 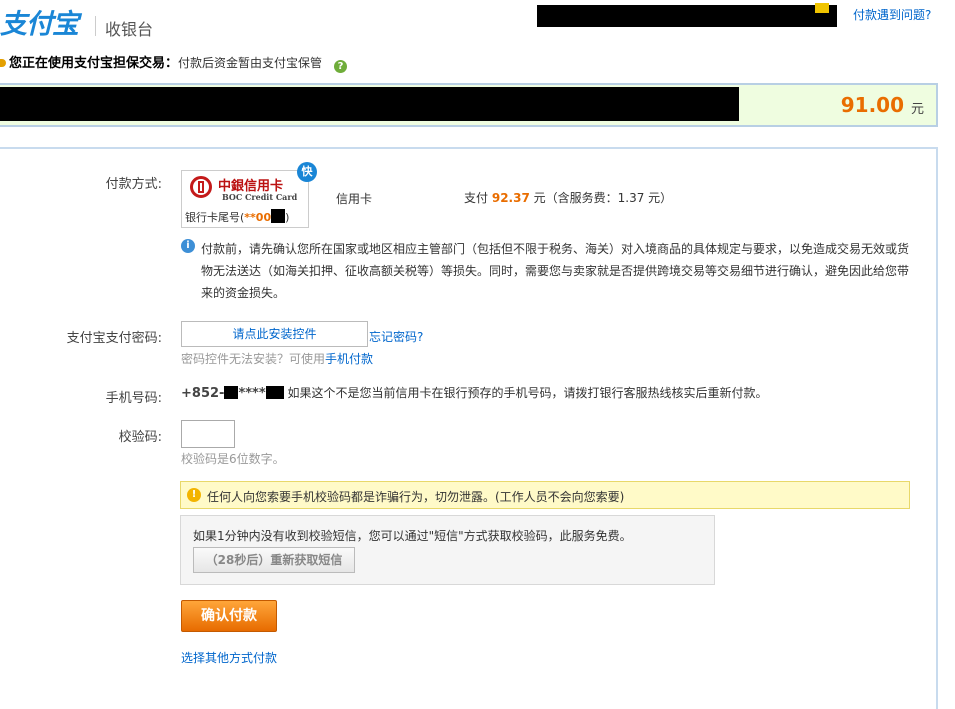 I want to click on card-type: 信用卡, so click(x=354, y=199).